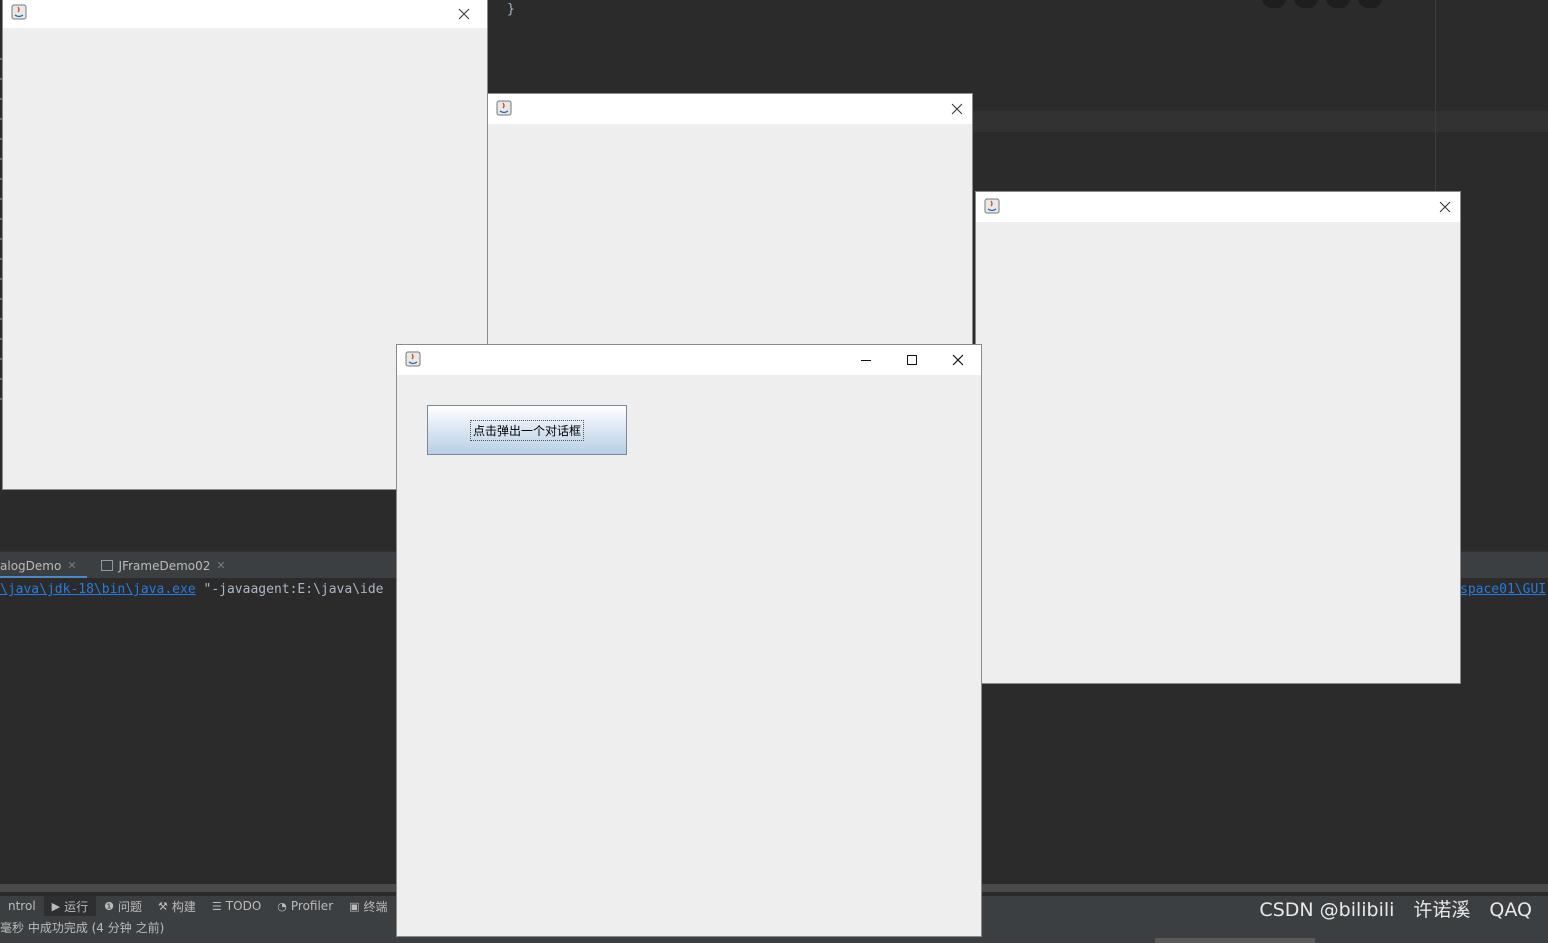  I want to click on horizontal-scrollbar, so click(1235, 940).